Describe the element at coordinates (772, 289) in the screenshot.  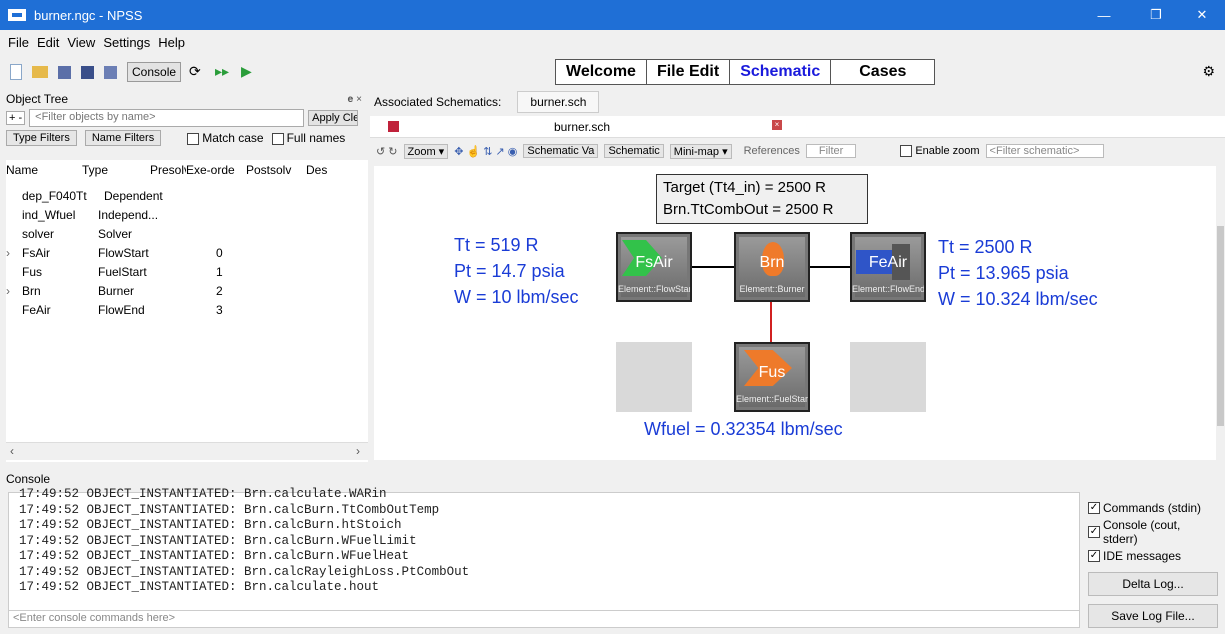
I see `node-type: Element::Burner` at that location.